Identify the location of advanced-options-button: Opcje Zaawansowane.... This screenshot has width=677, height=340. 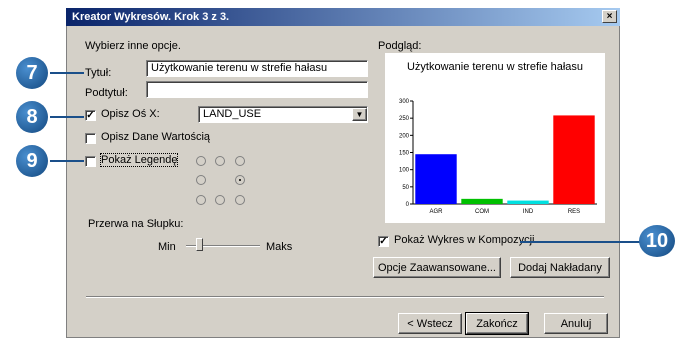
(437, 267).